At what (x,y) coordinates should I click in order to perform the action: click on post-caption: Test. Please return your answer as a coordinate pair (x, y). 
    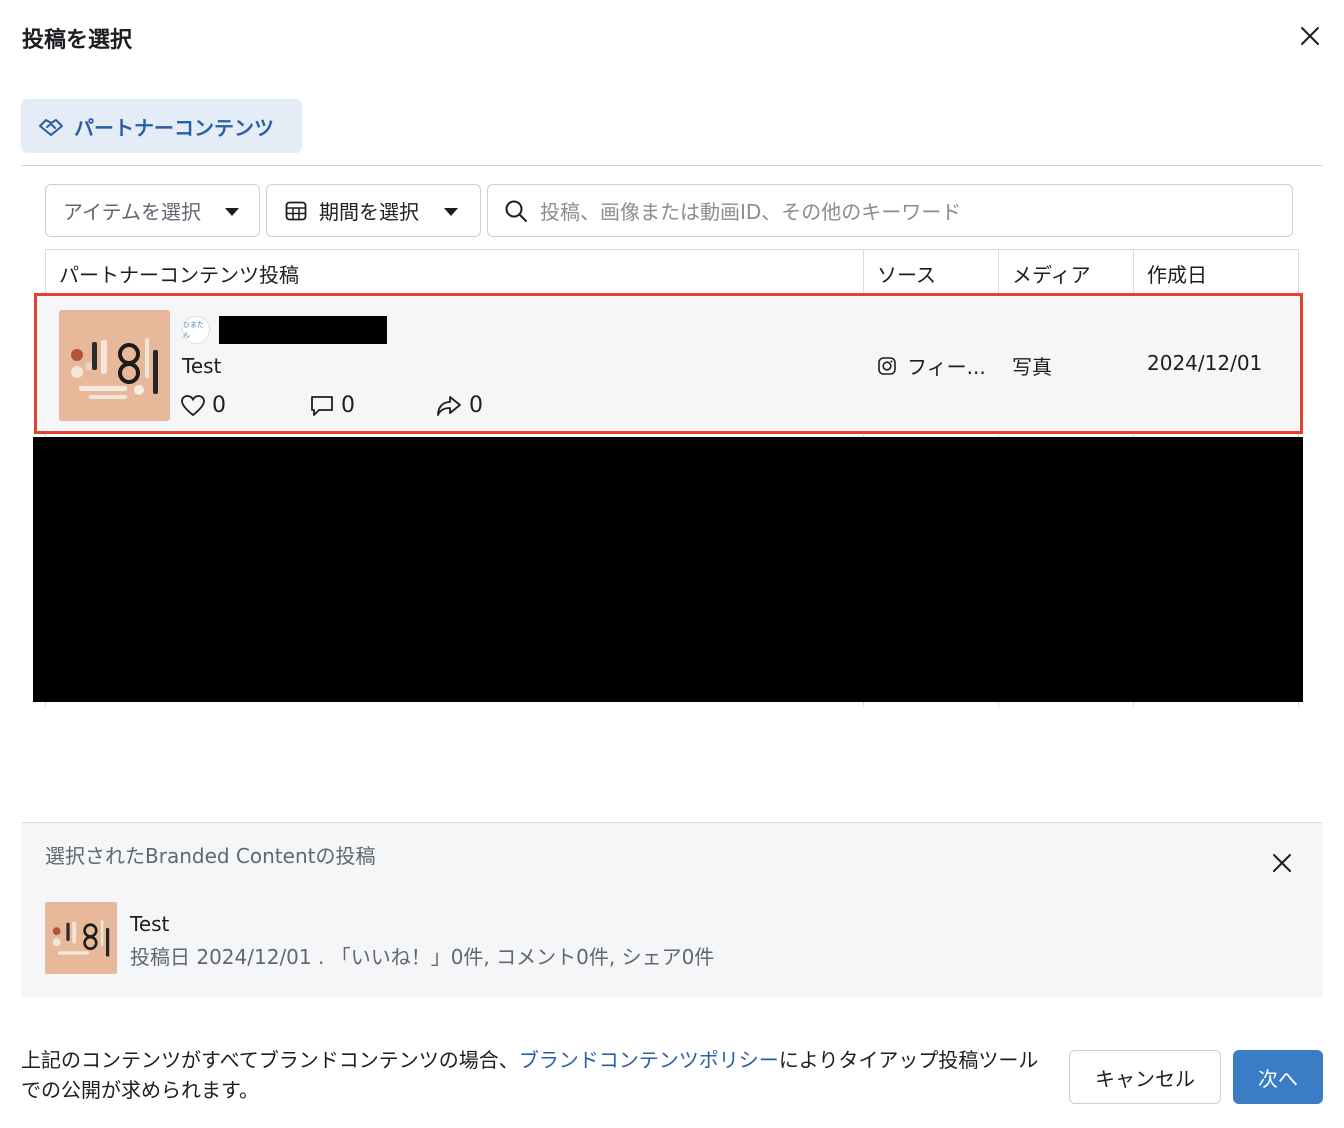
    Looking at the image, I should click on (202, 366).